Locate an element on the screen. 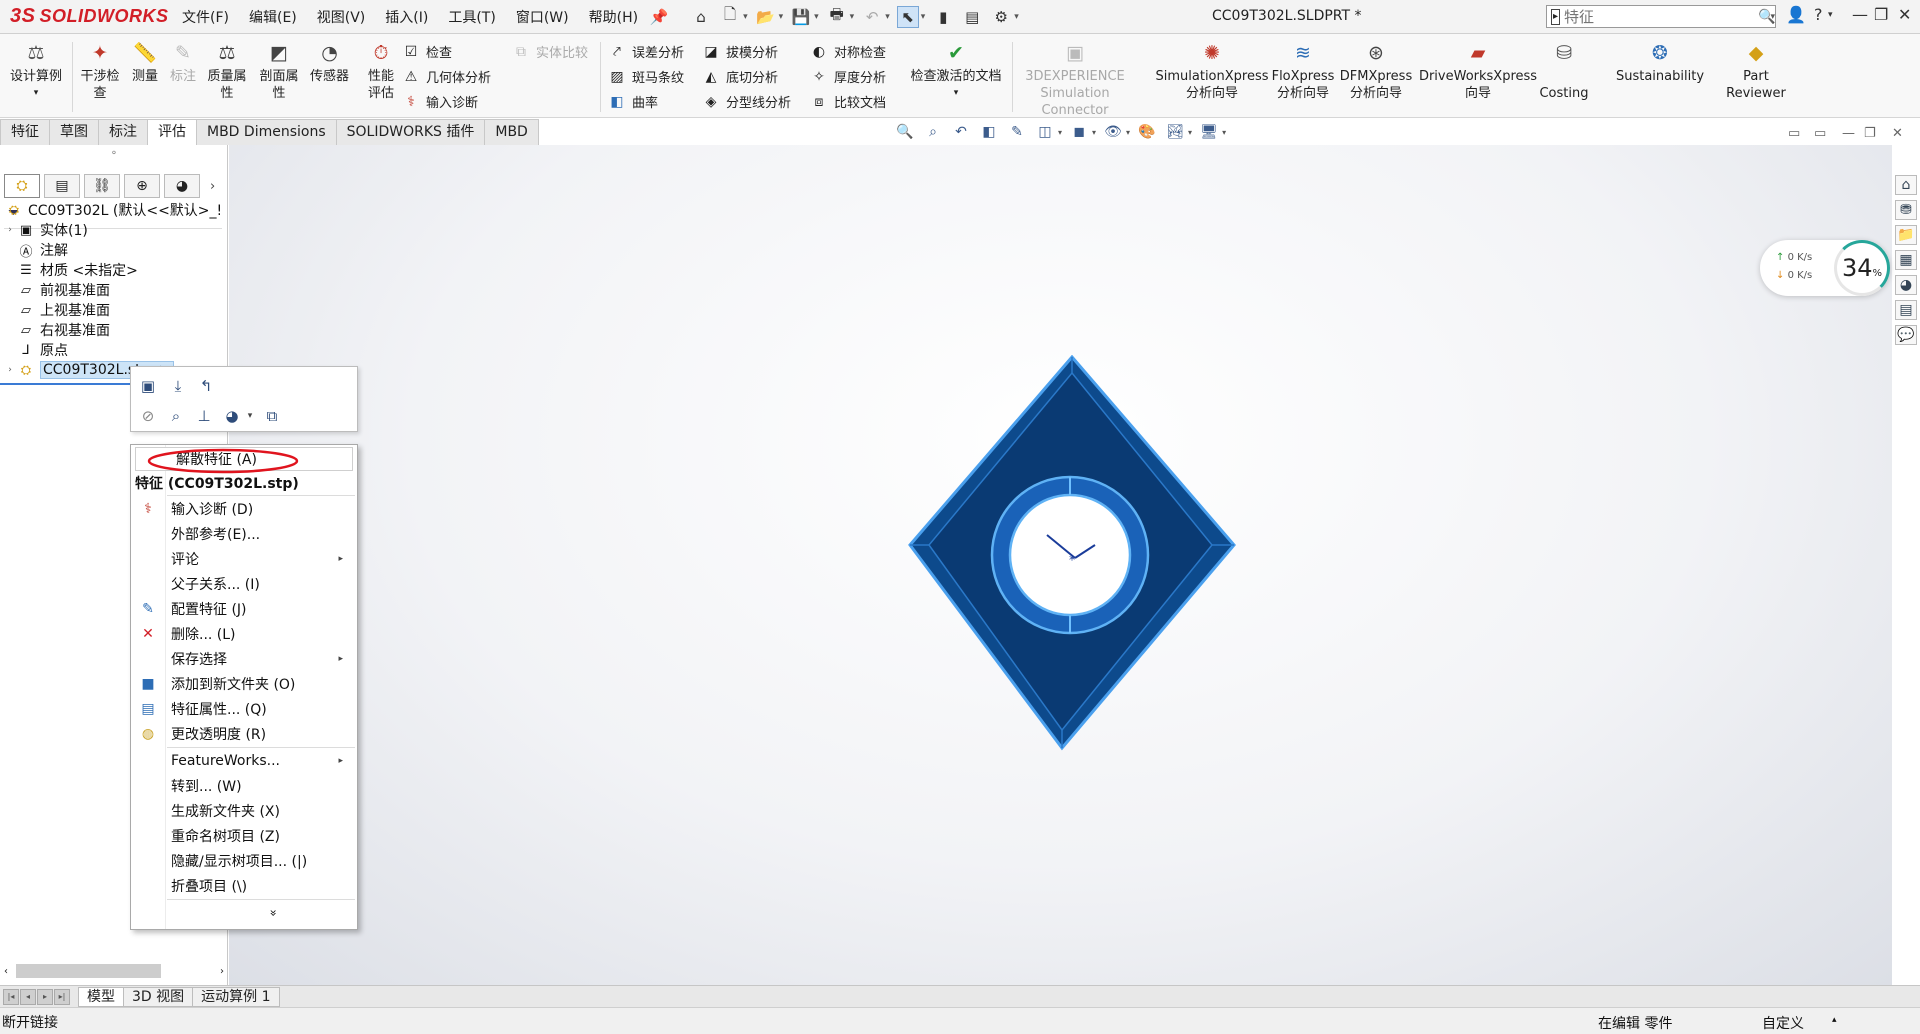  thickness-analysis-button: ✧ 厚度分析 is located at coordinates (848, 77).